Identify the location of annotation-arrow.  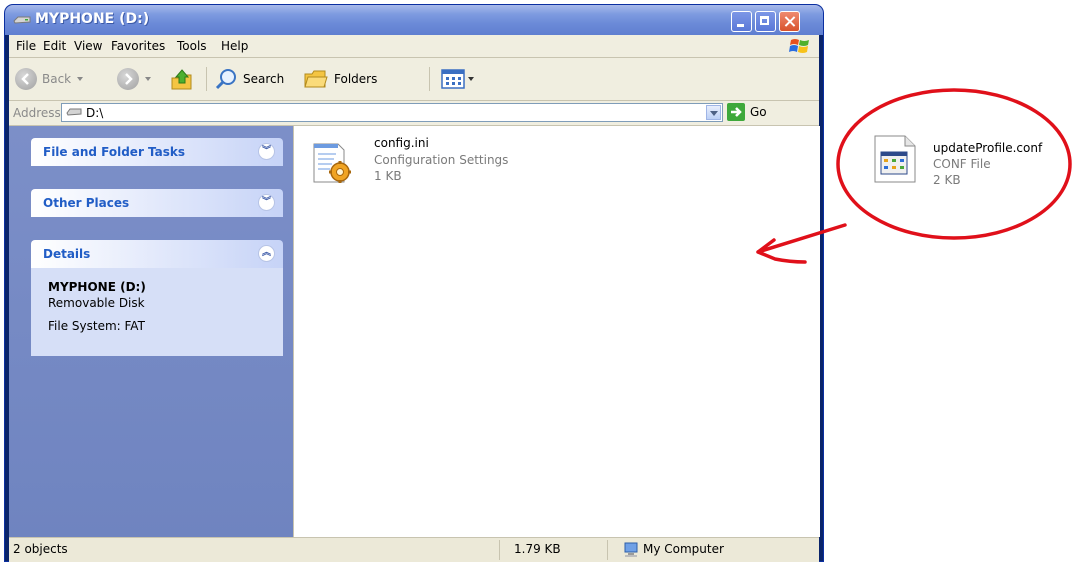
(801, 243).